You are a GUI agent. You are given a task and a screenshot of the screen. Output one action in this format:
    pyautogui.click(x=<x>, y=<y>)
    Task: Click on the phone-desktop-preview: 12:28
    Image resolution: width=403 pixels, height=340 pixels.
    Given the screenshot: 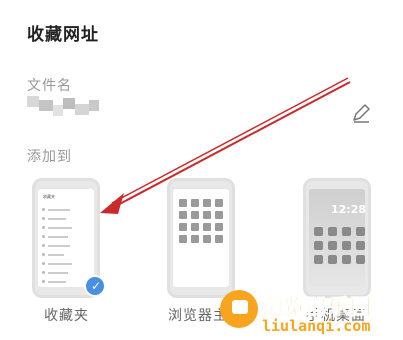 What is the action you would take?
    pyautogui.click(x=337, y=238)
    